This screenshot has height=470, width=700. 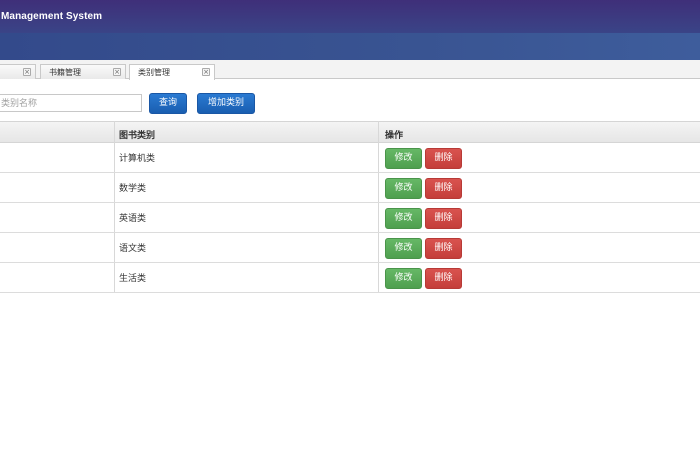 I want to click on tab-label: 书籍管理, so click(x=65, y=72).